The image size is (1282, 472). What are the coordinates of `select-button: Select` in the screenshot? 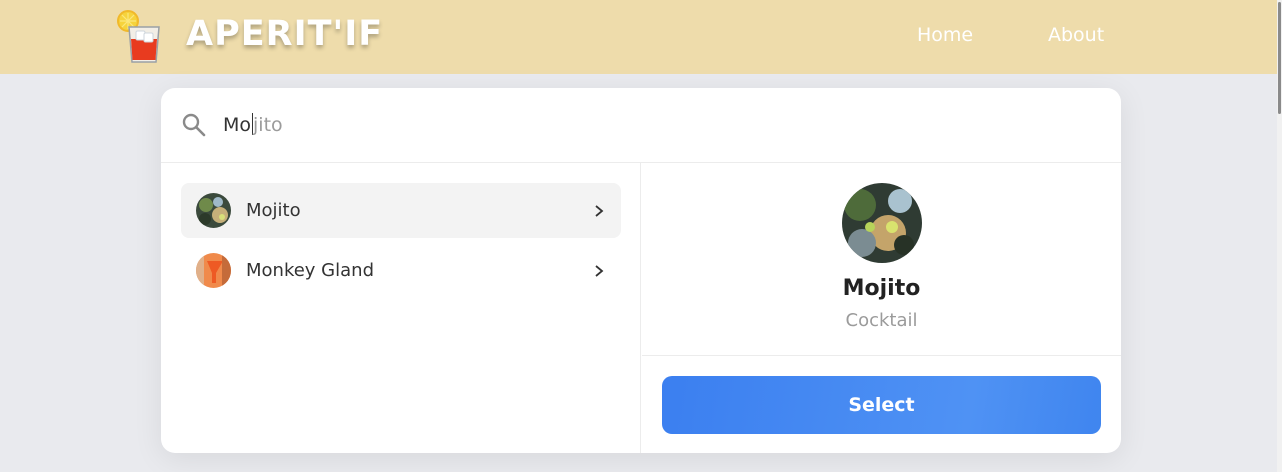 It's located at (881, 405).